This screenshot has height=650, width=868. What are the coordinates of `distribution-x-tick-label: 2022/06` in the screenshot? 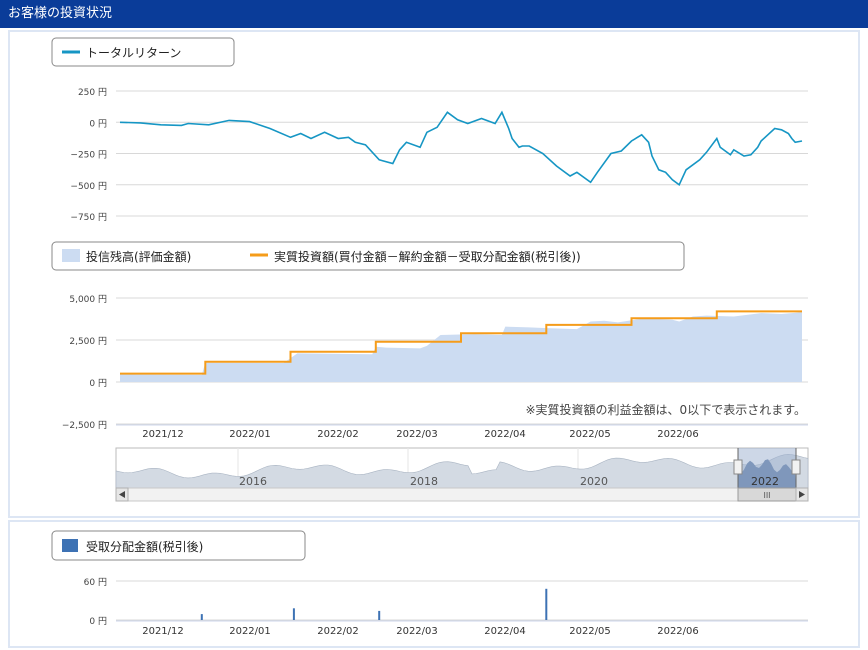 It's located at (678, 631).